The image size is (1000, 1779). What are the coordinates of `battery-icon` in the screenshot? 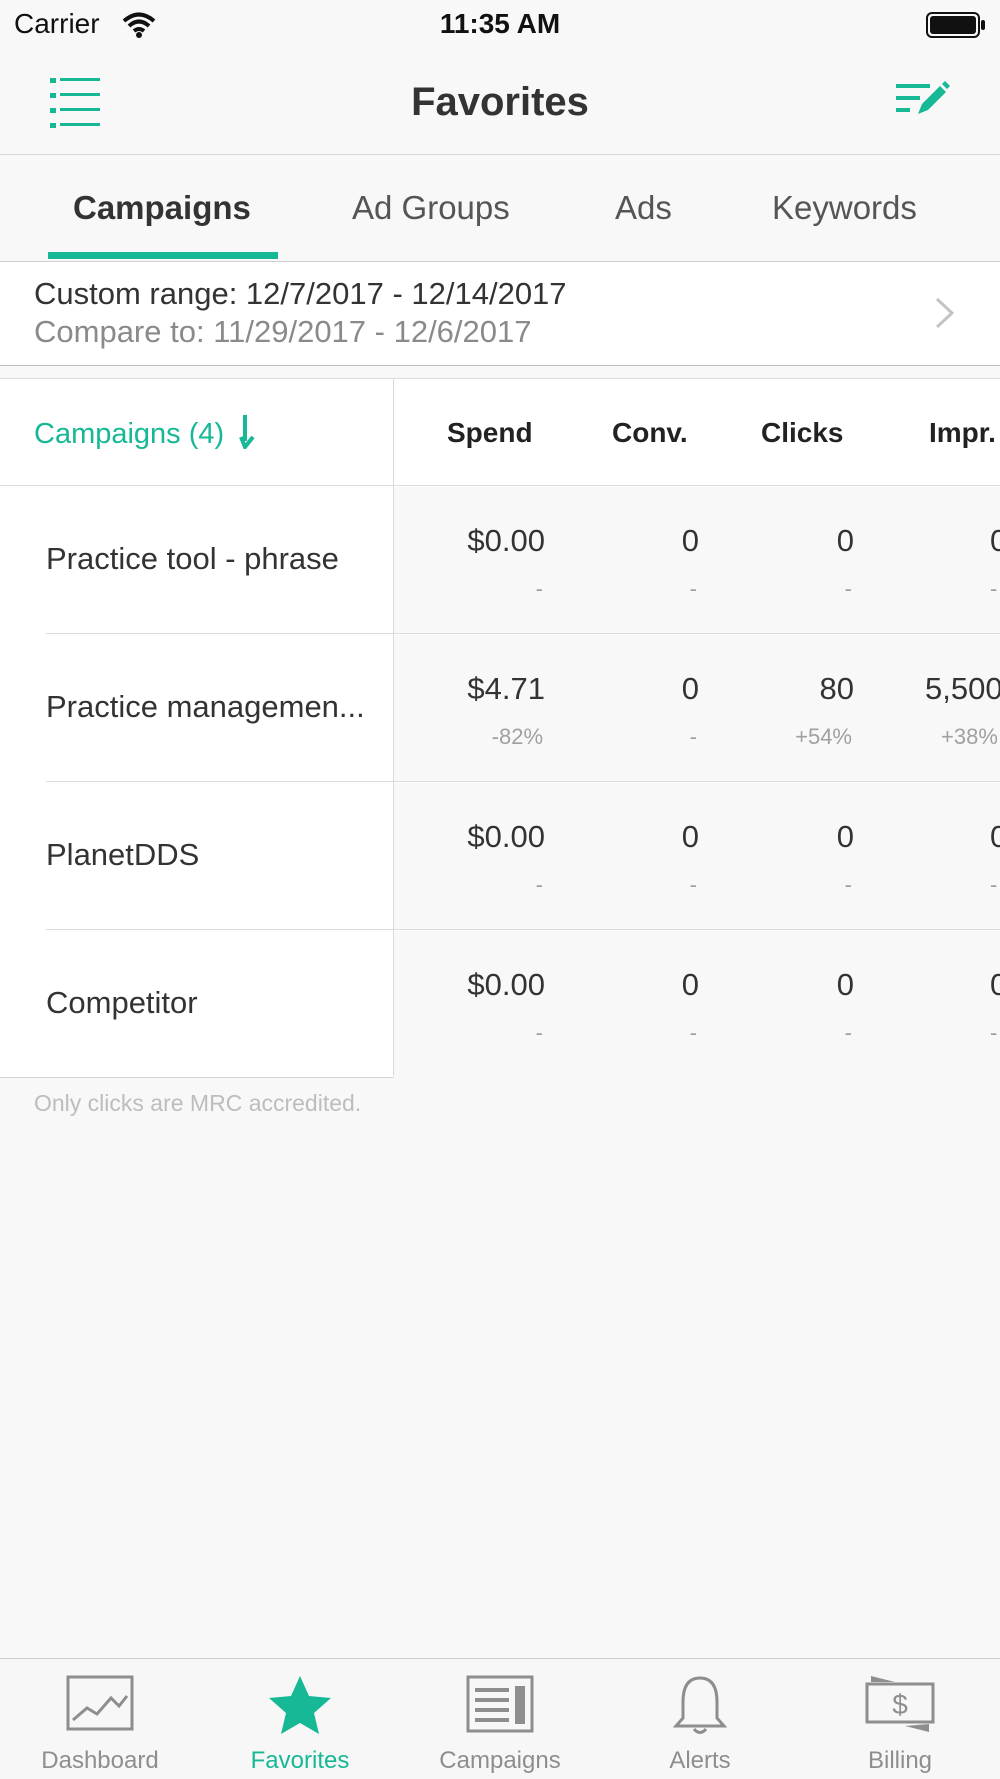 It's located at (955, 25).